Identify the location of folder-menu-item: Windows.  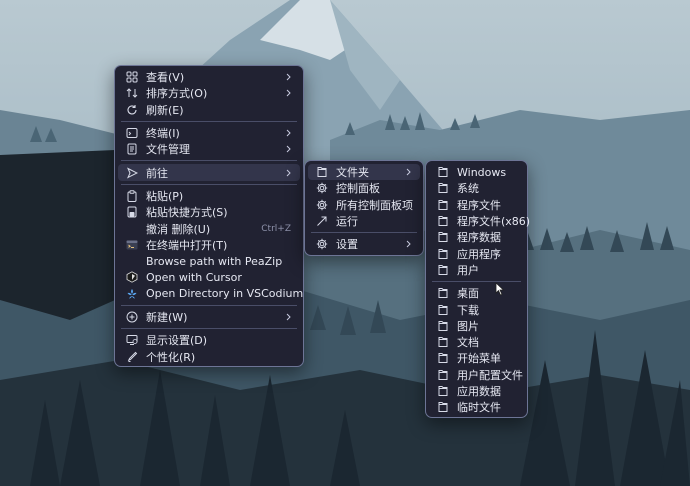
(476, 172).